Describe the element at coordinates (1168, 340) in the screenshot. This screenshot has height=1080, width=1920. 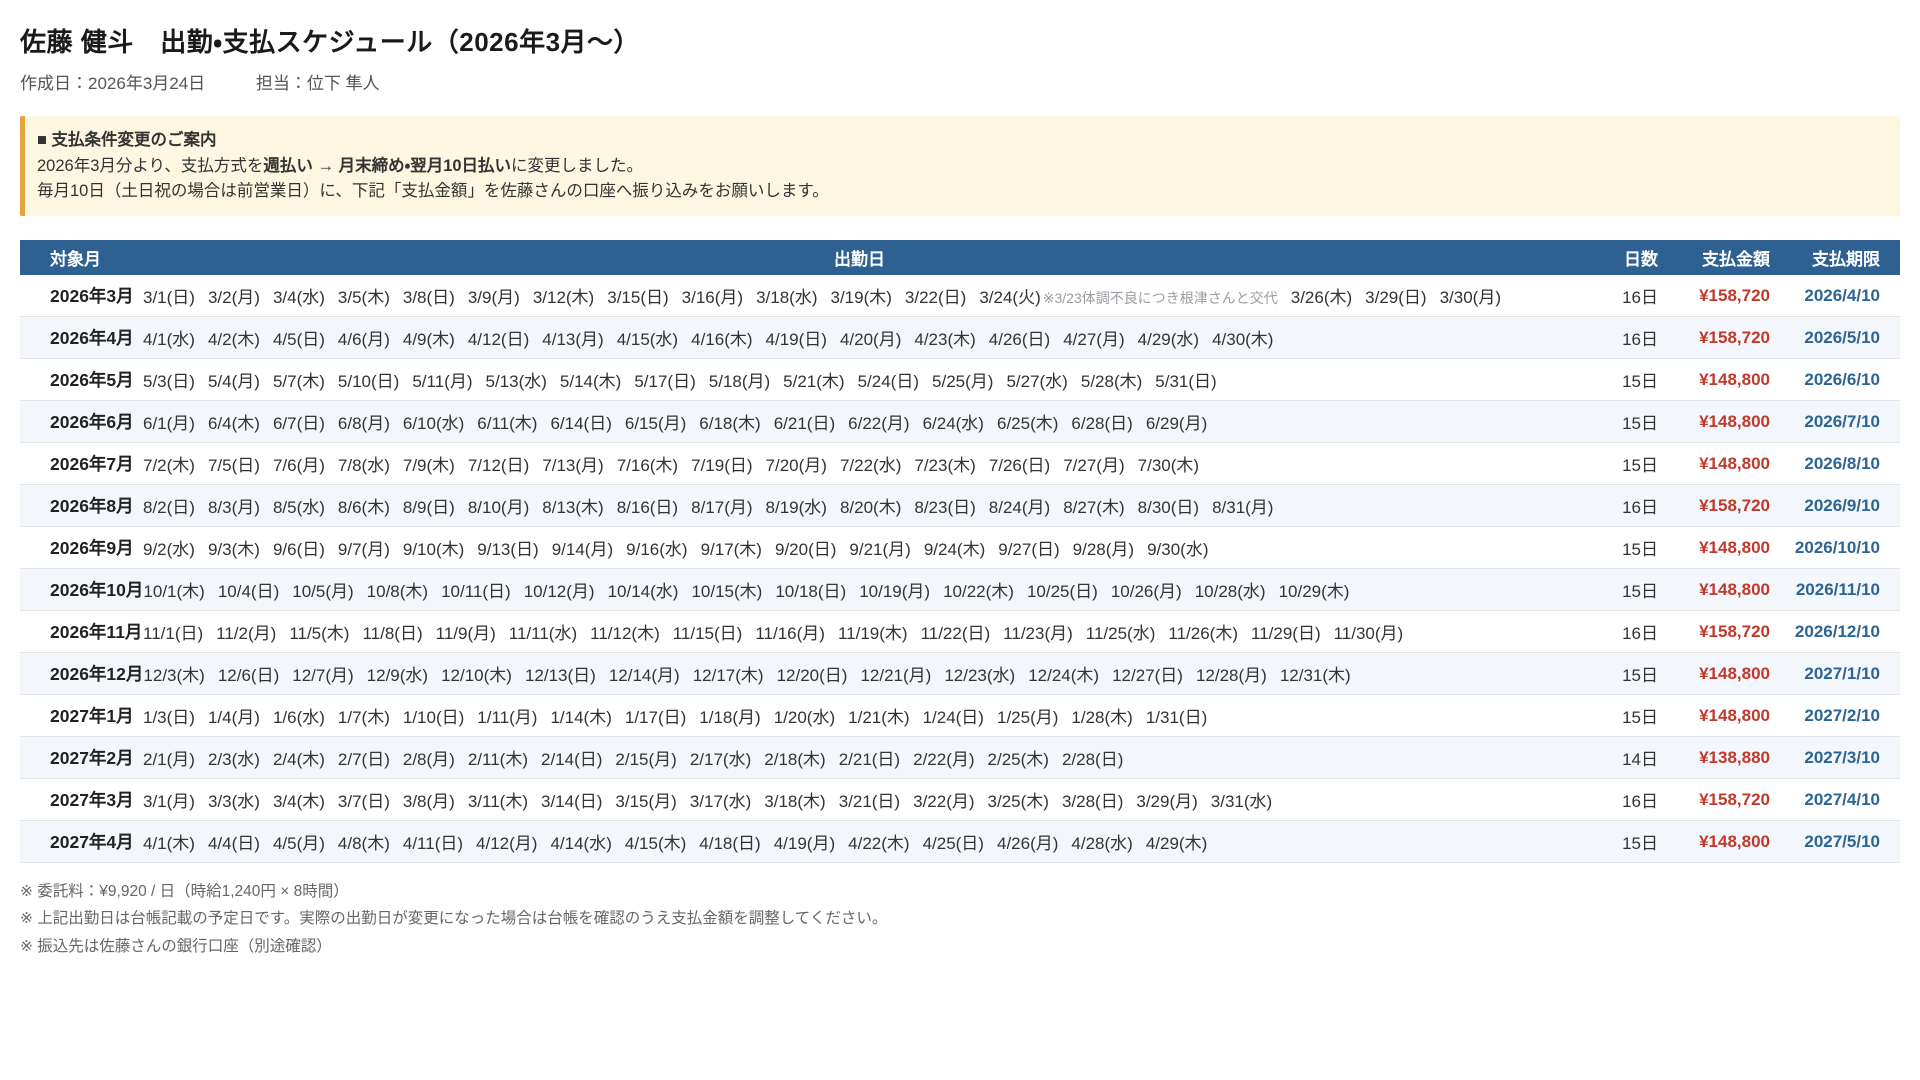
I see `work-date: 4/29(水)` at that location.